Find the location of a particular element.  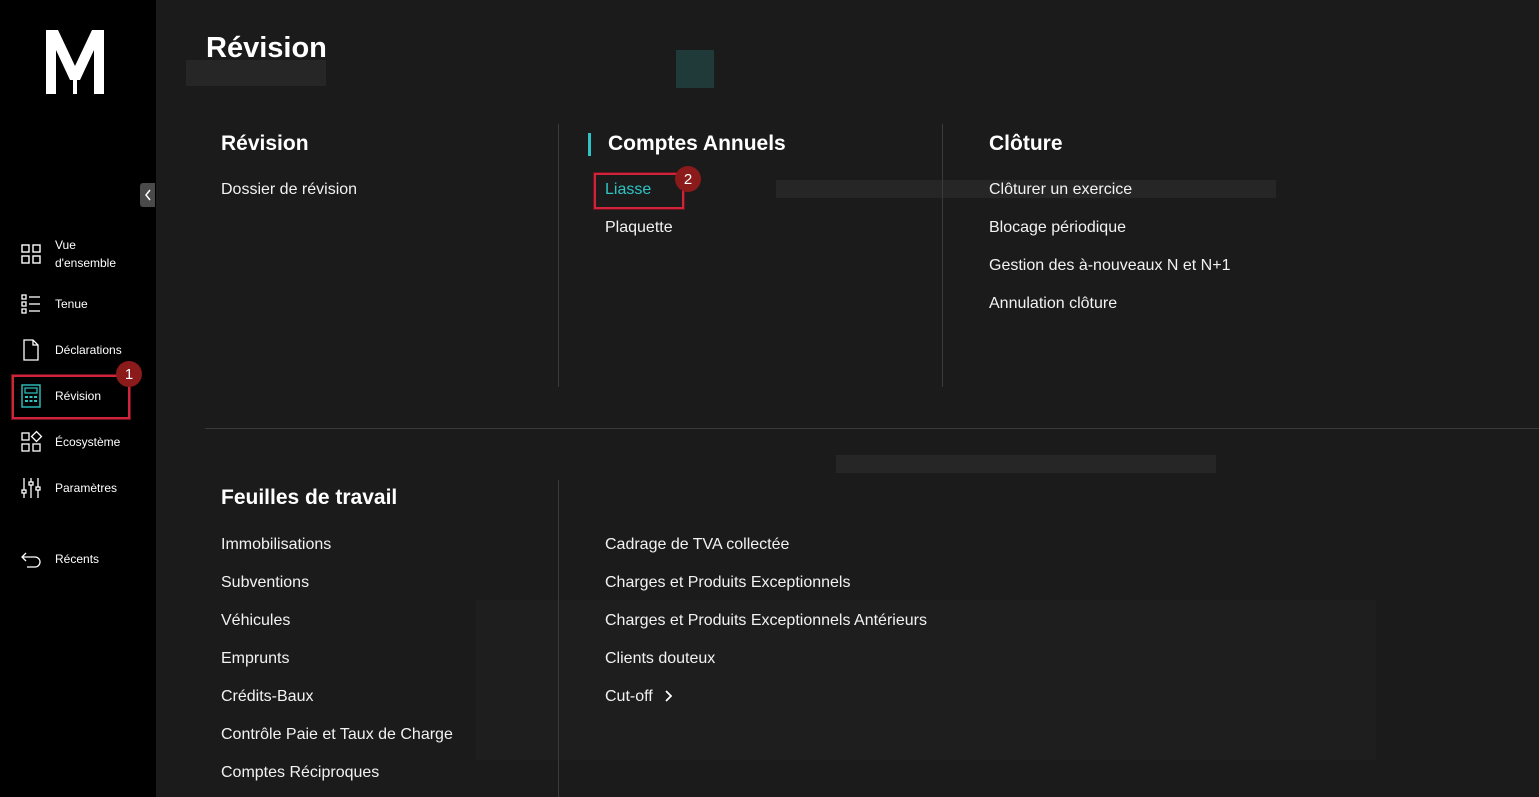

sliders-icon is located at coordinates (31, 488).